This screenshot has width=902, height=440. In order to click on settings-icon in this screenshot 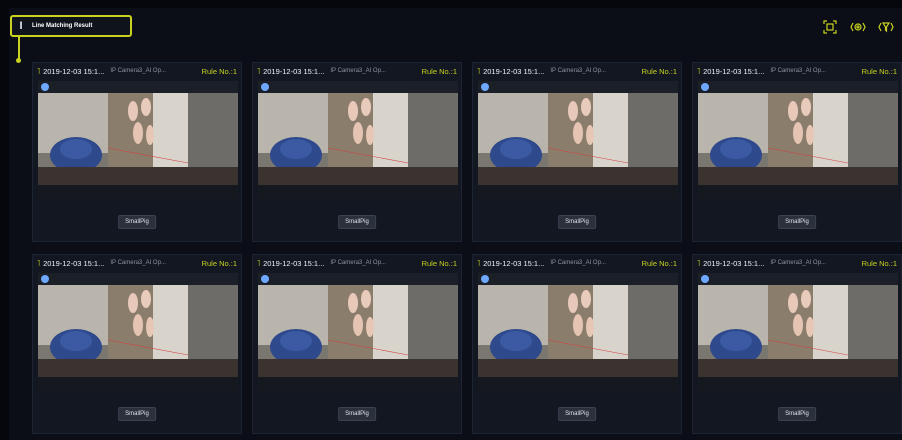, I will do `click(858, 27)`.